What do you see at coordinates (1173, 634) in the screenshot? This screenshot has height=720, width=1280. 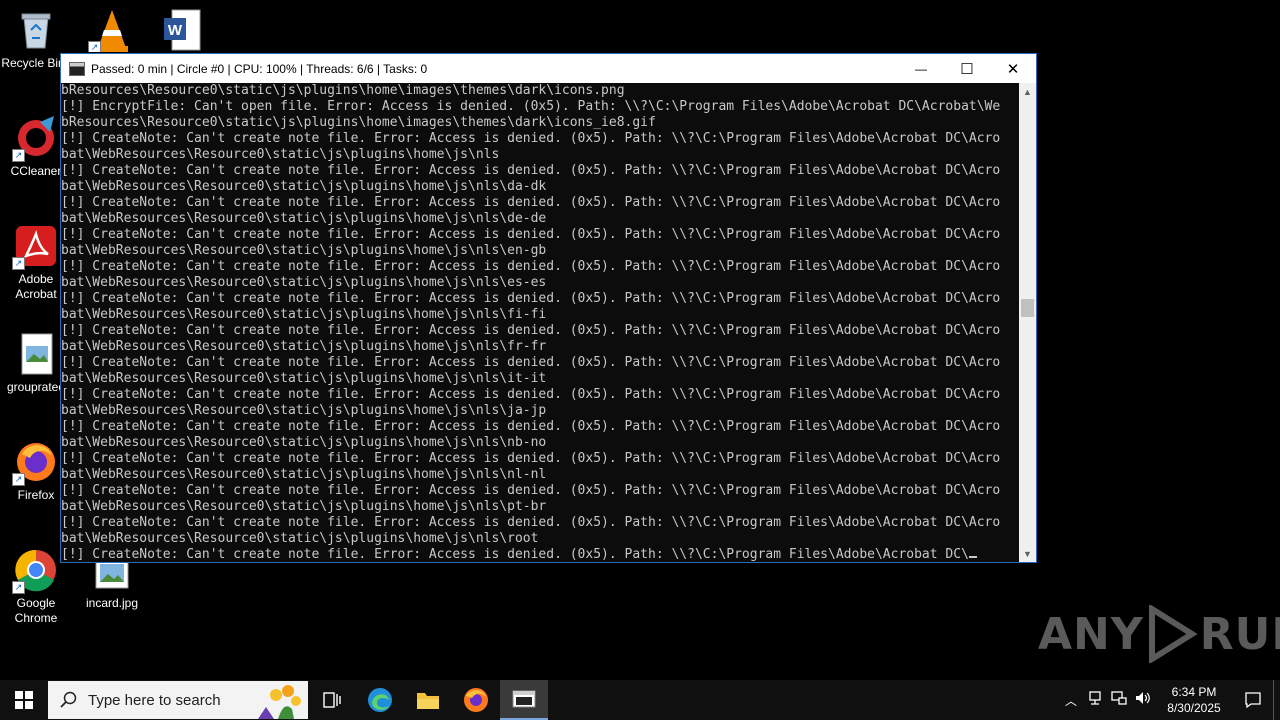 I see `play-triangle-icon` at bounding box center [1173, 634].